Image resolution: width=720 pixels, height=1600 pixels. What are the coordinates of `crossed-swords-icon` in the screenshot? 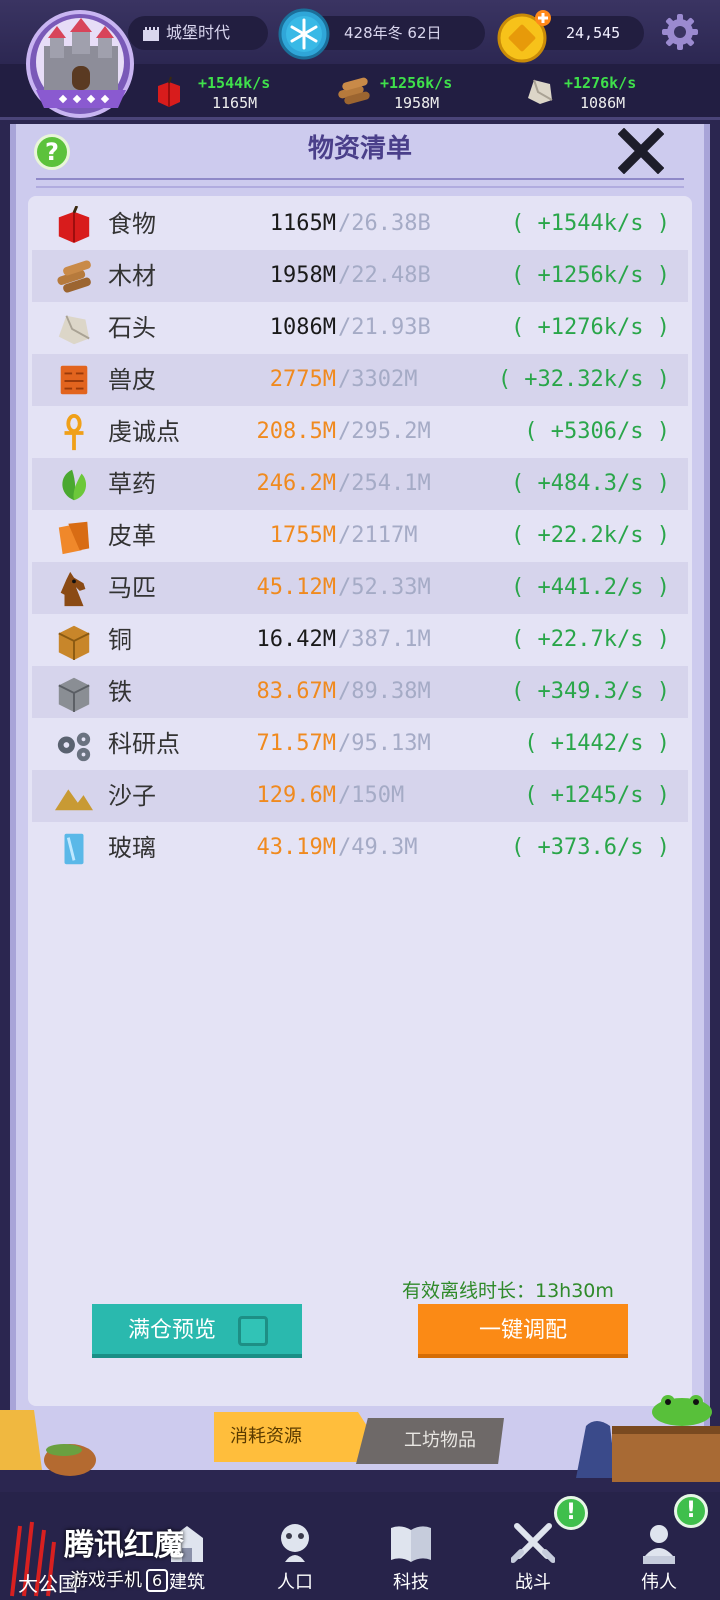 It's located at (533, 1543).